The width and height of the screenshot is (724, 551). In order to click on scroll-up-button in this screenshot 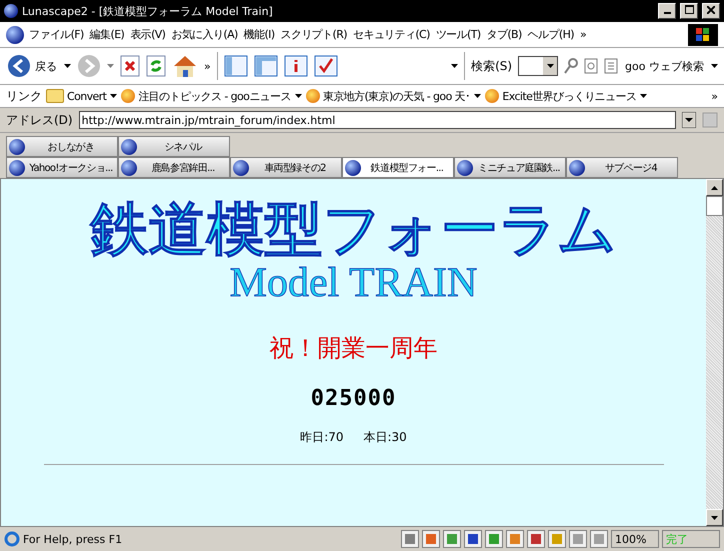, I will do `click(714, 187)`.